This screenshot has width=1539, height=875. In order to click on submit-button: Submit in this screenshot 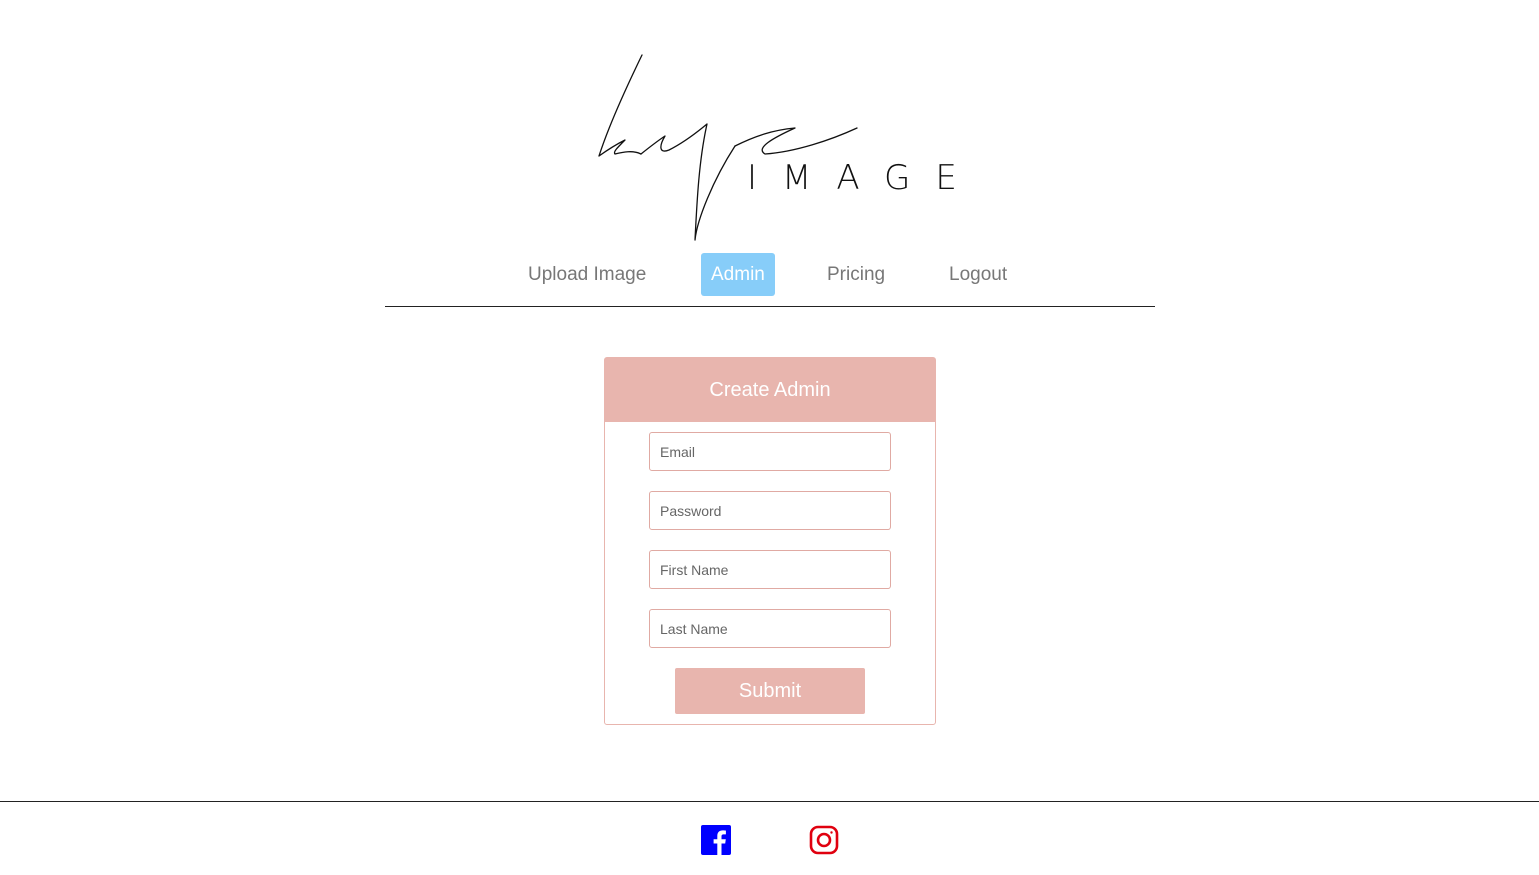, I will do `click(770, 691)`.